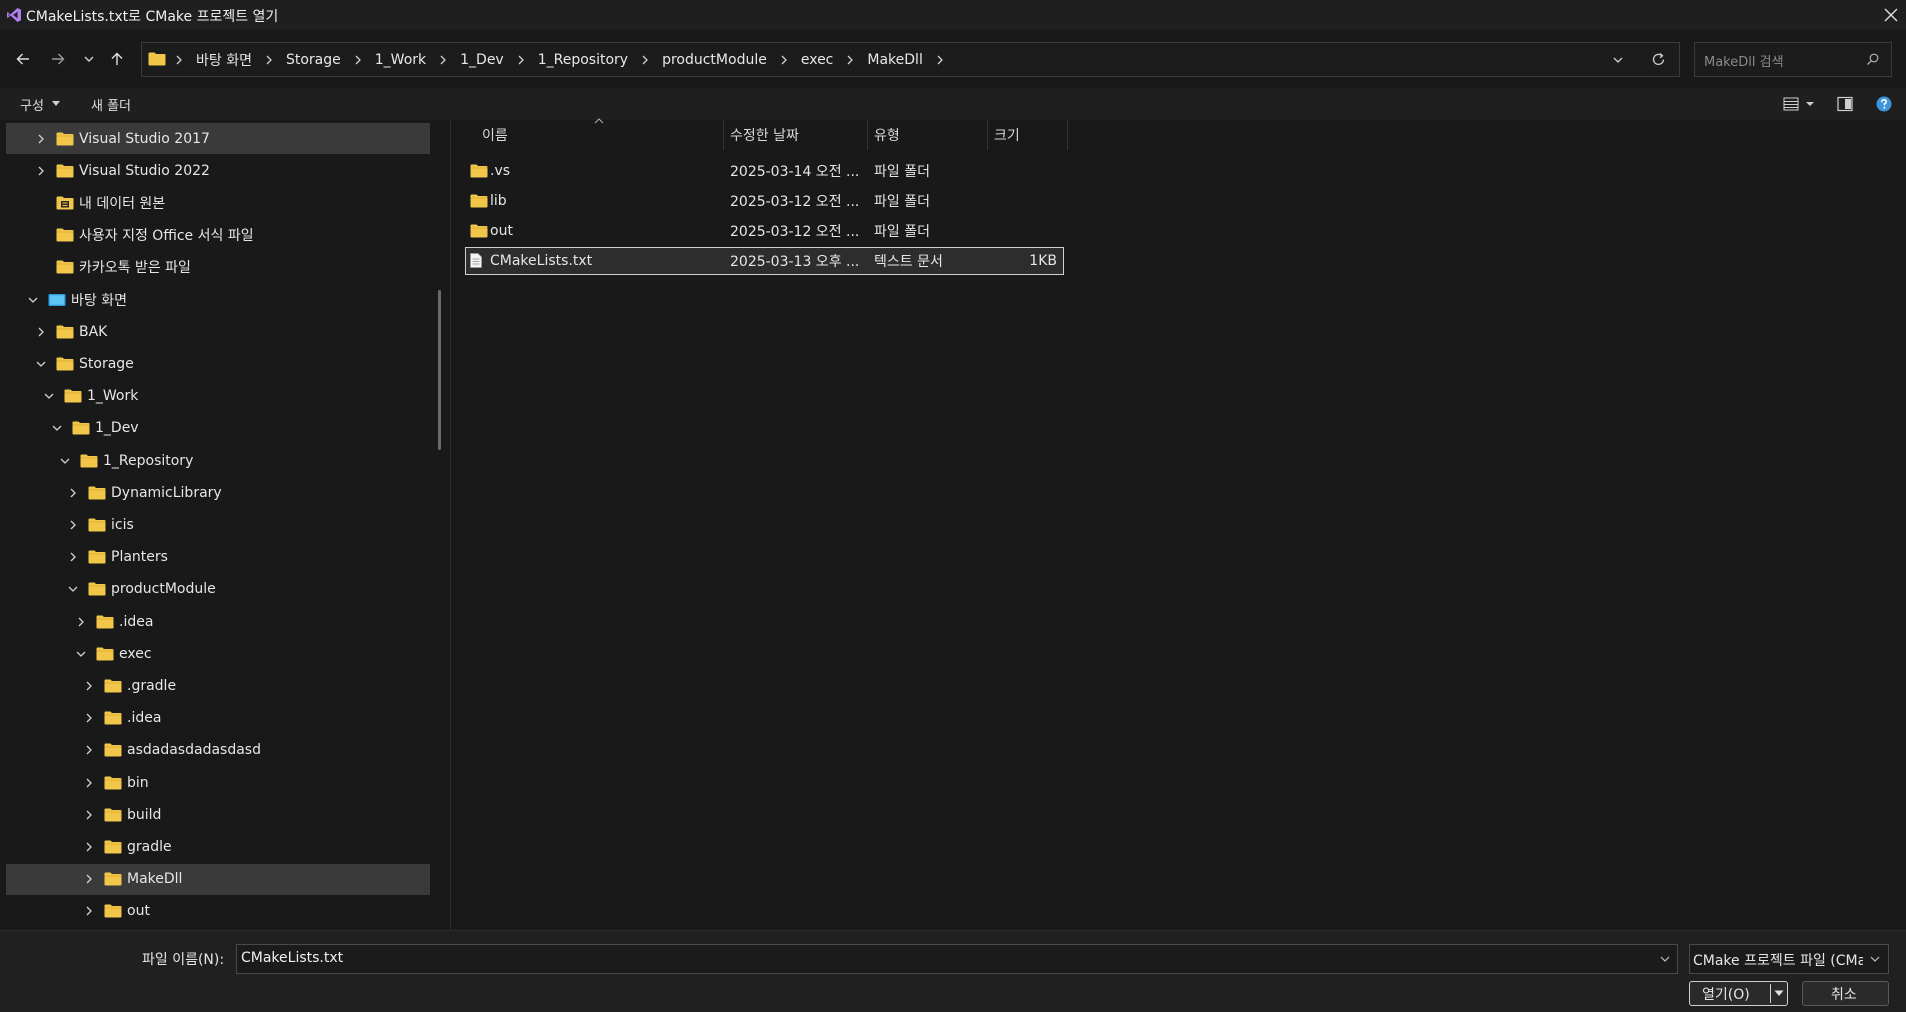 The image size is (1906, 1012). I want to click on file-row-vs: .vs 2025-03-14 오전 ... 파일 폴더, so click(764, 171).